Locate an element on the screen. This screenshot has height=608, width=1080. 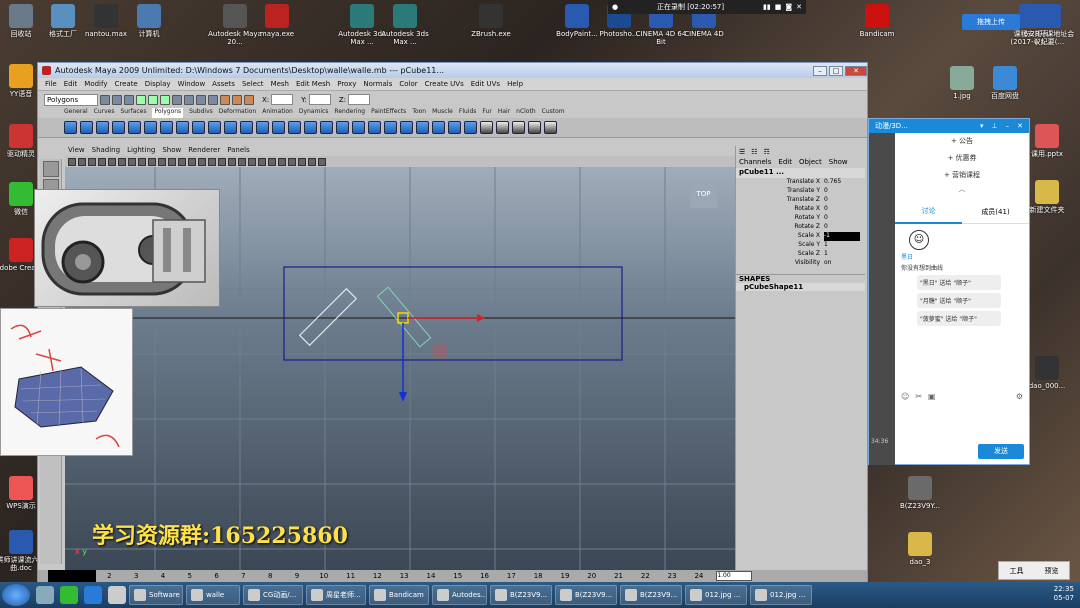
desktop-icon-right-1: 百度网盘 is located at coordinates (1005, 83).